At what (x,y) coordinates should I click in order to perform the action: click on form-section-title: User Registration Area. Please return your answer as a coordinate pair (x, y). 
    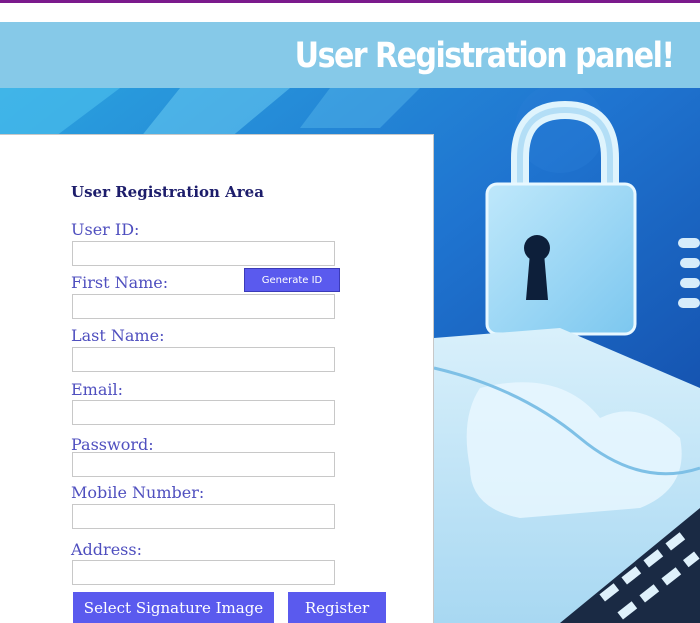
    Looking at the image, I should click on (167, 192).